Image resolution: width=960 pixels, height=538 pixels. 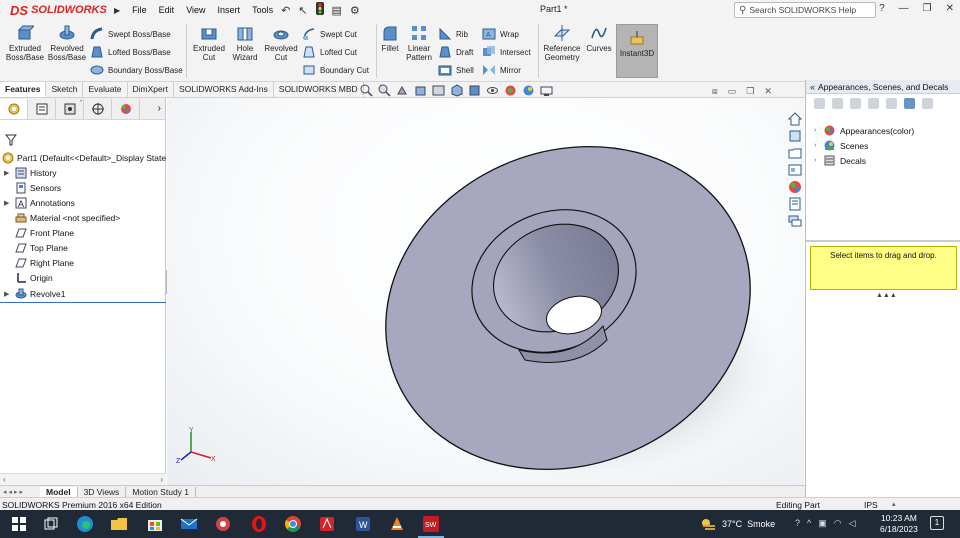 I want to click on tab-motion-study: Motion Study 1, so click(x=161, y=491).